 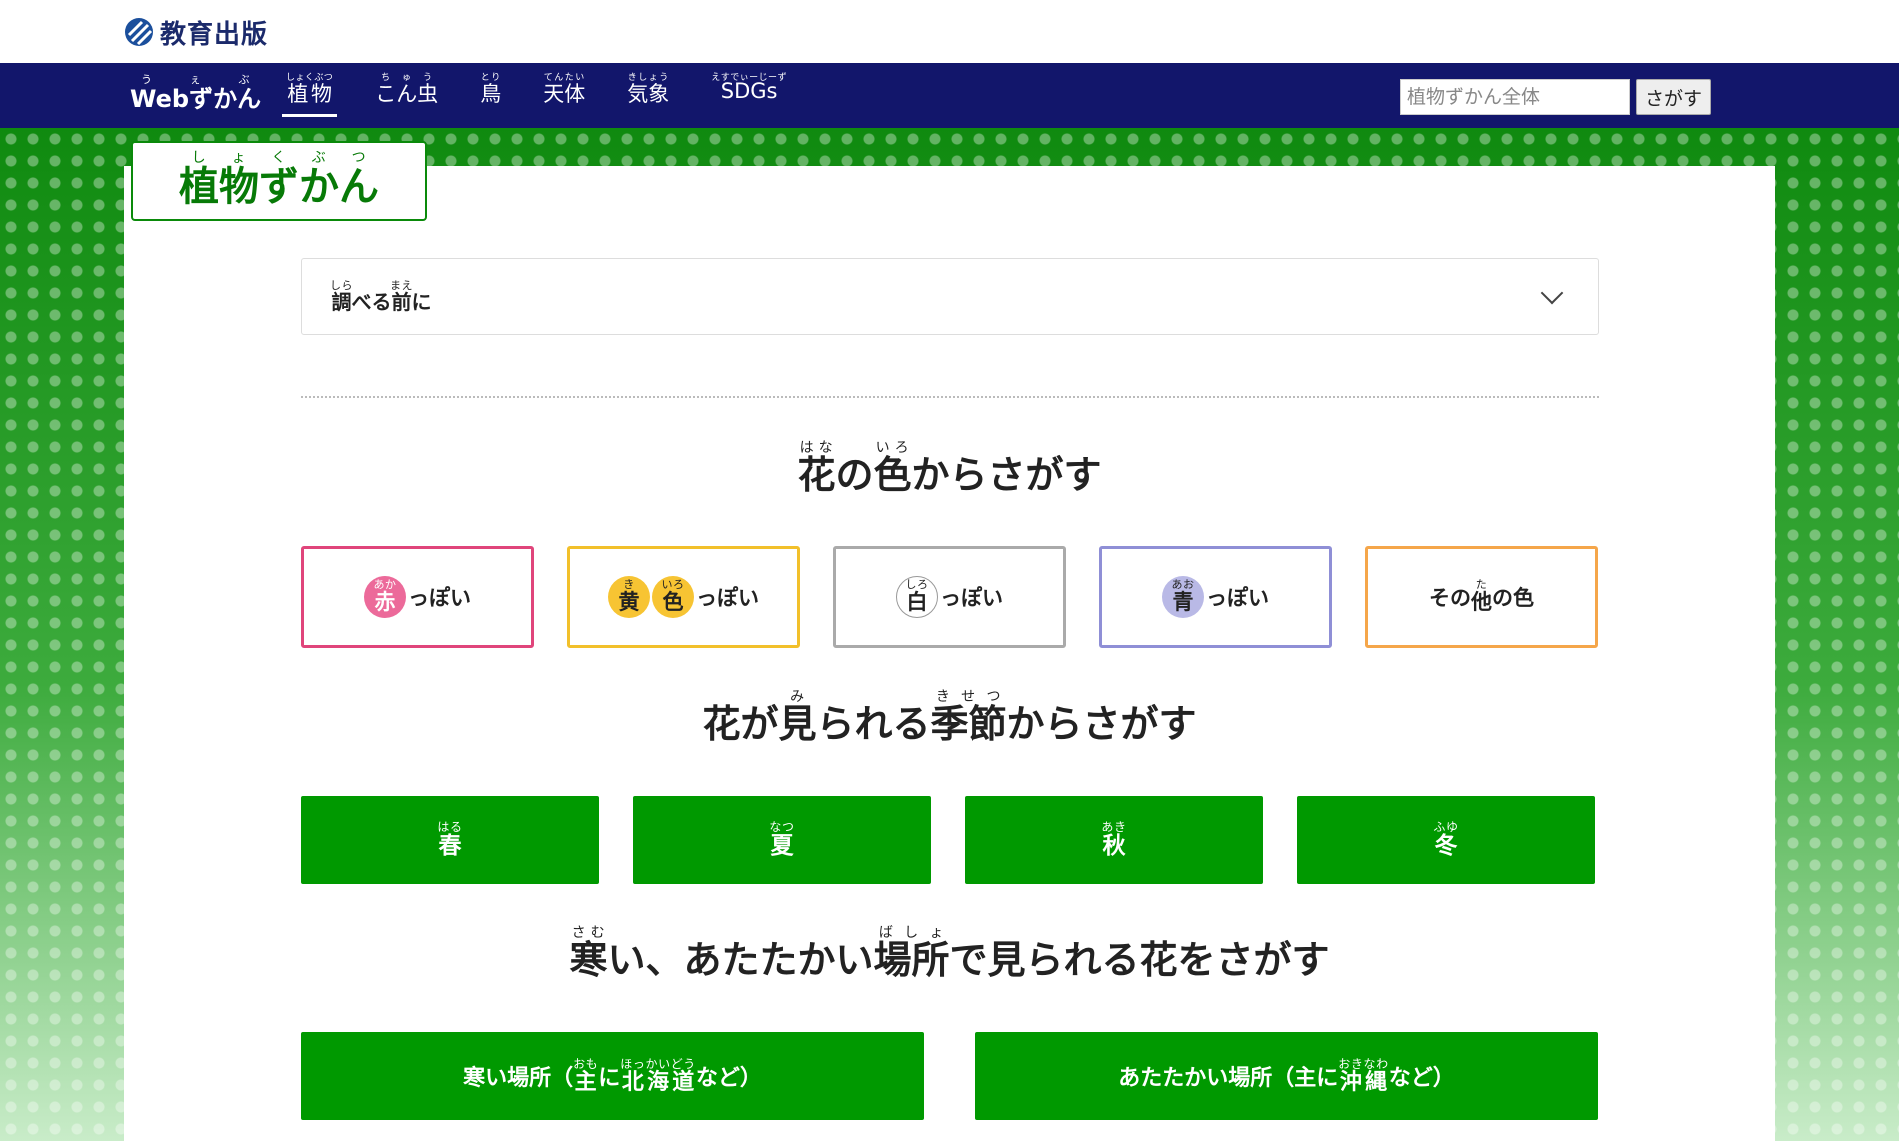 I want to click on before-research-accordion: 調しらべる前まえに, so click(x=950, y=296).